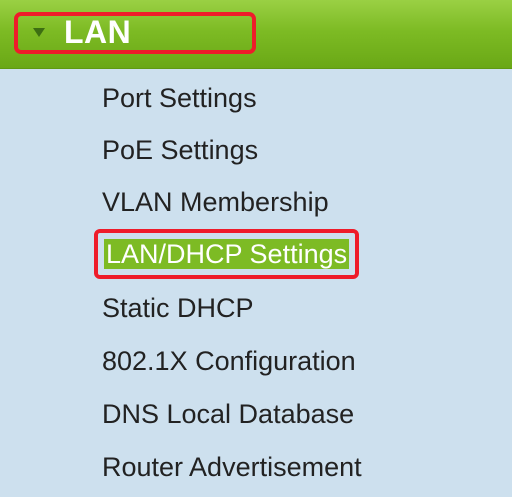 This screenshot has width=512, height=497. I want to click on lan-section-title: LAN, so click(98, 32).